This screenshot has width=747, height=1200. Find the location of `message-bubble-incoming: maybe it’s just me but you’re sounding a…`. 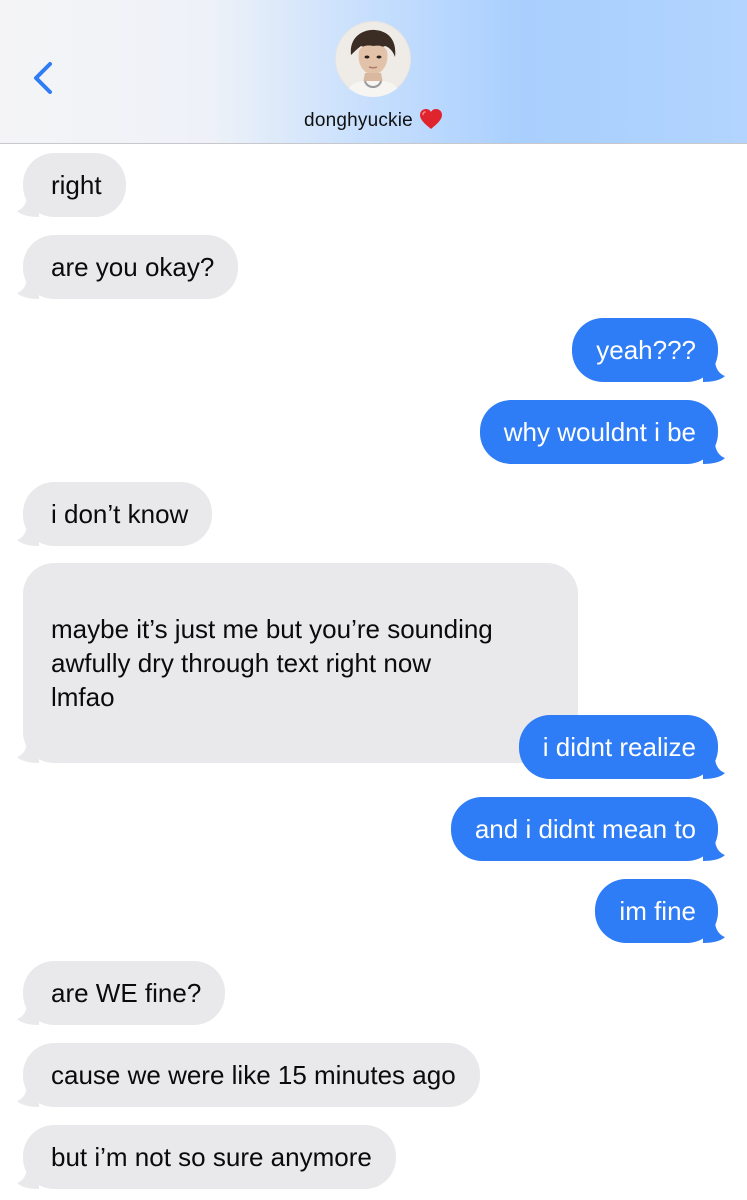

message-bubble-incoming: maybe it’s just me but you’re sounding a… is located at coordinates (297, 663).